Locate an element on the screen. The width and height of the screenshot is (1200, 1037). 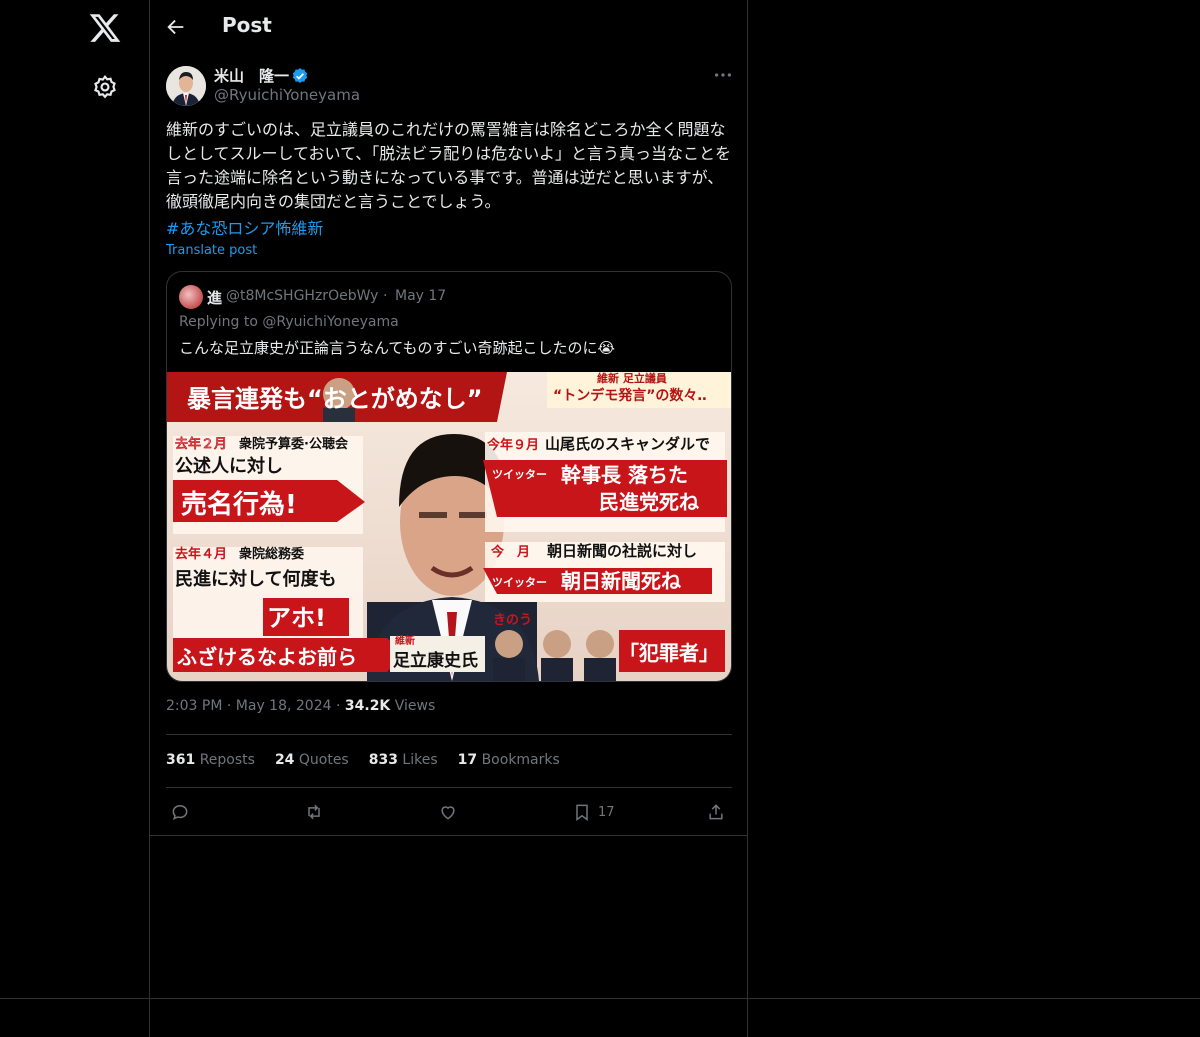
reposts-stat: 361 Reposts is located at coordinates (210, 760).